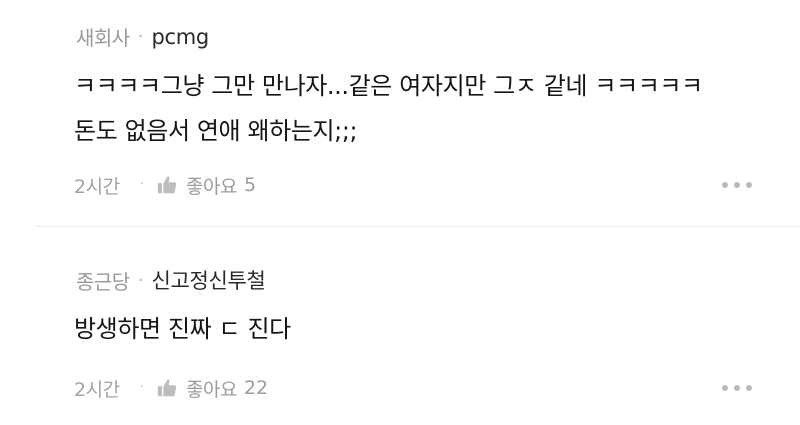  I want to click on company-name: 종근당, so click(103, 281).